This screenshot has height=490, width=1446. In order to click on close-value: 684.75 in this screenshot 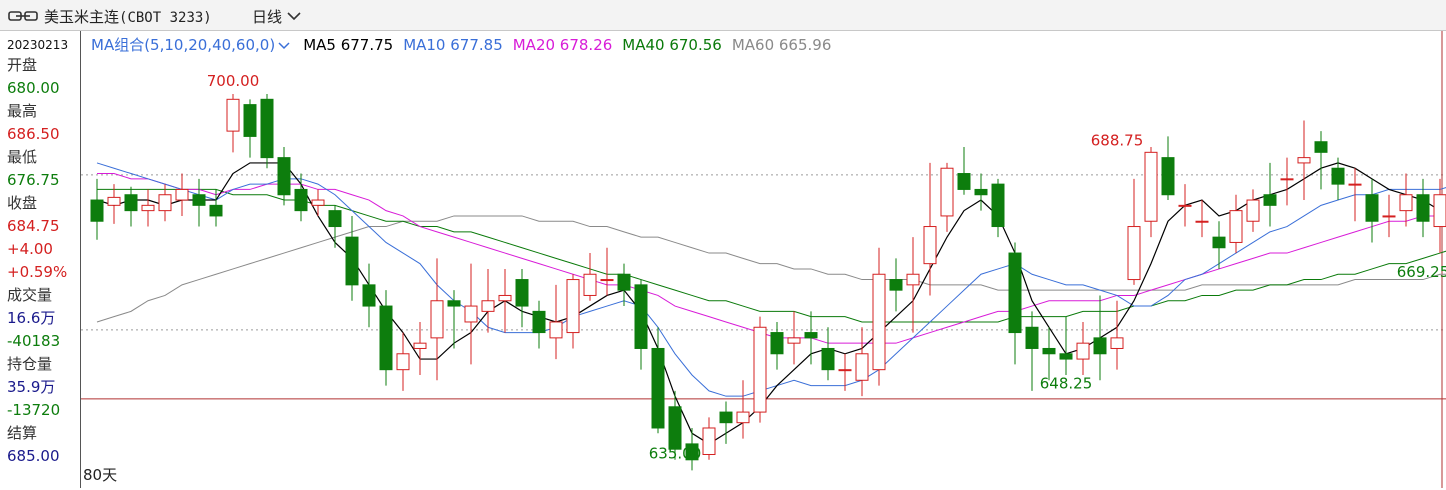, I will do `click(33, 226)`.